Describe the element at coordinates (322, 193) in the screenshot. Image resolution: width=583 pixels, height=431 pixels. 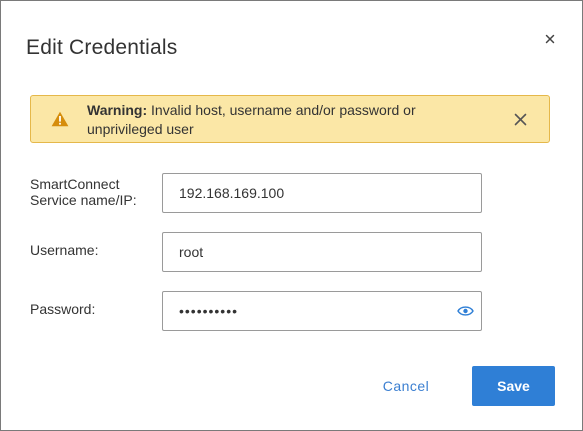
I see `host-input` at that location.